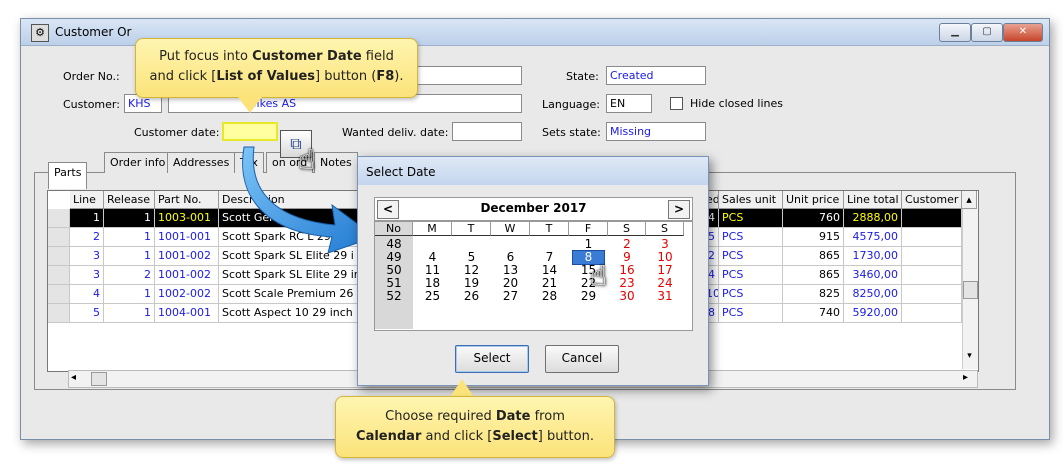 The image size is (1063, 472). I want to click on cancel-button: Cancel, so click(582, 359).